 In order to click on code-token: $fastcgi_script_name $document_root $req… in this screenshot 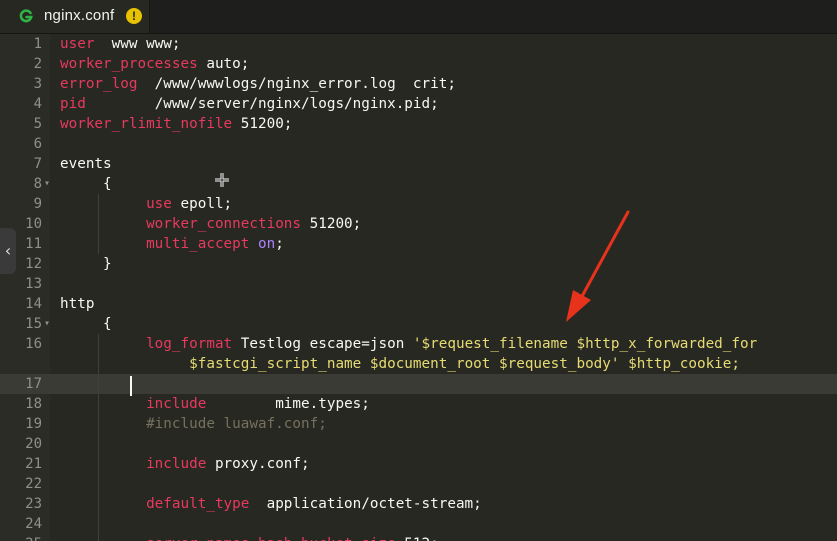, I will do `click(404, 364)`.